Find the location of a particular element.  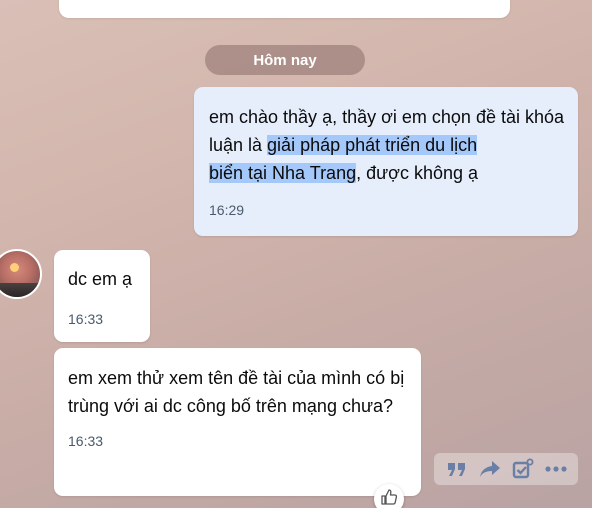

more-icon is located at coordinates (556, 469).